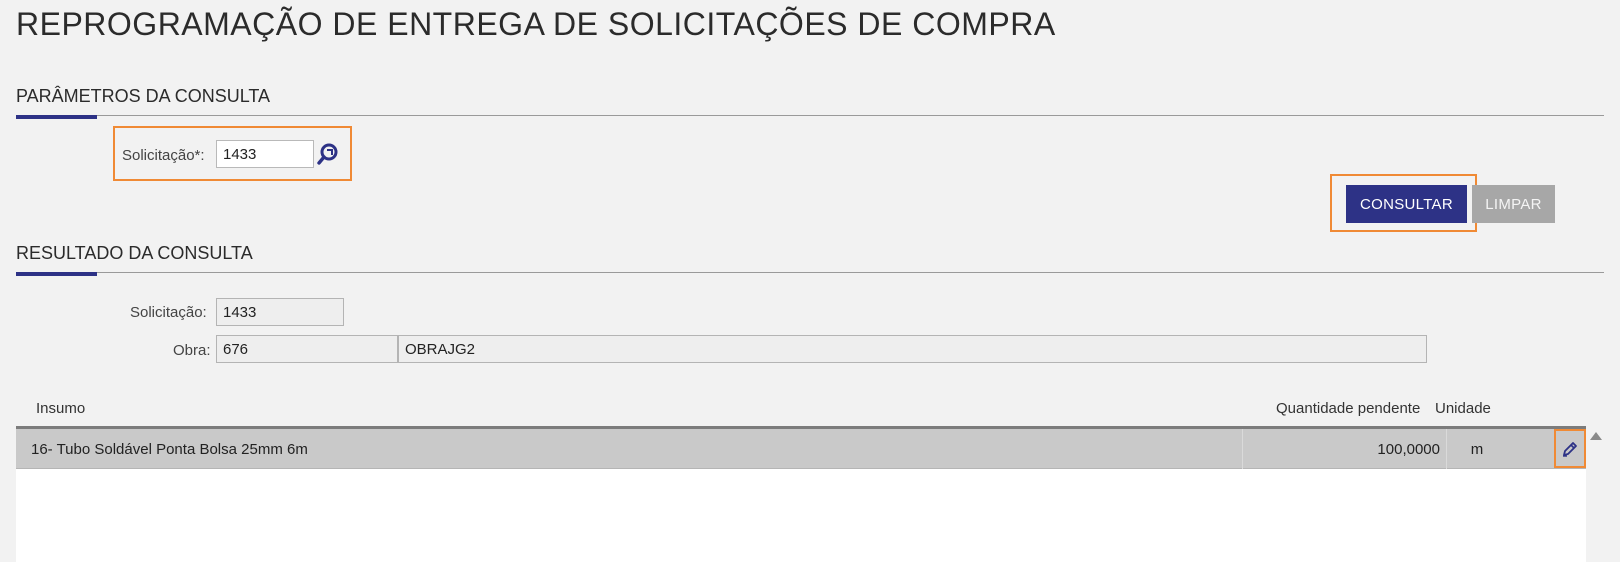  Describe the element at coordinates (1408, 449) in the screenshot. I see `cell-quantidade: 100,0000` at that location.